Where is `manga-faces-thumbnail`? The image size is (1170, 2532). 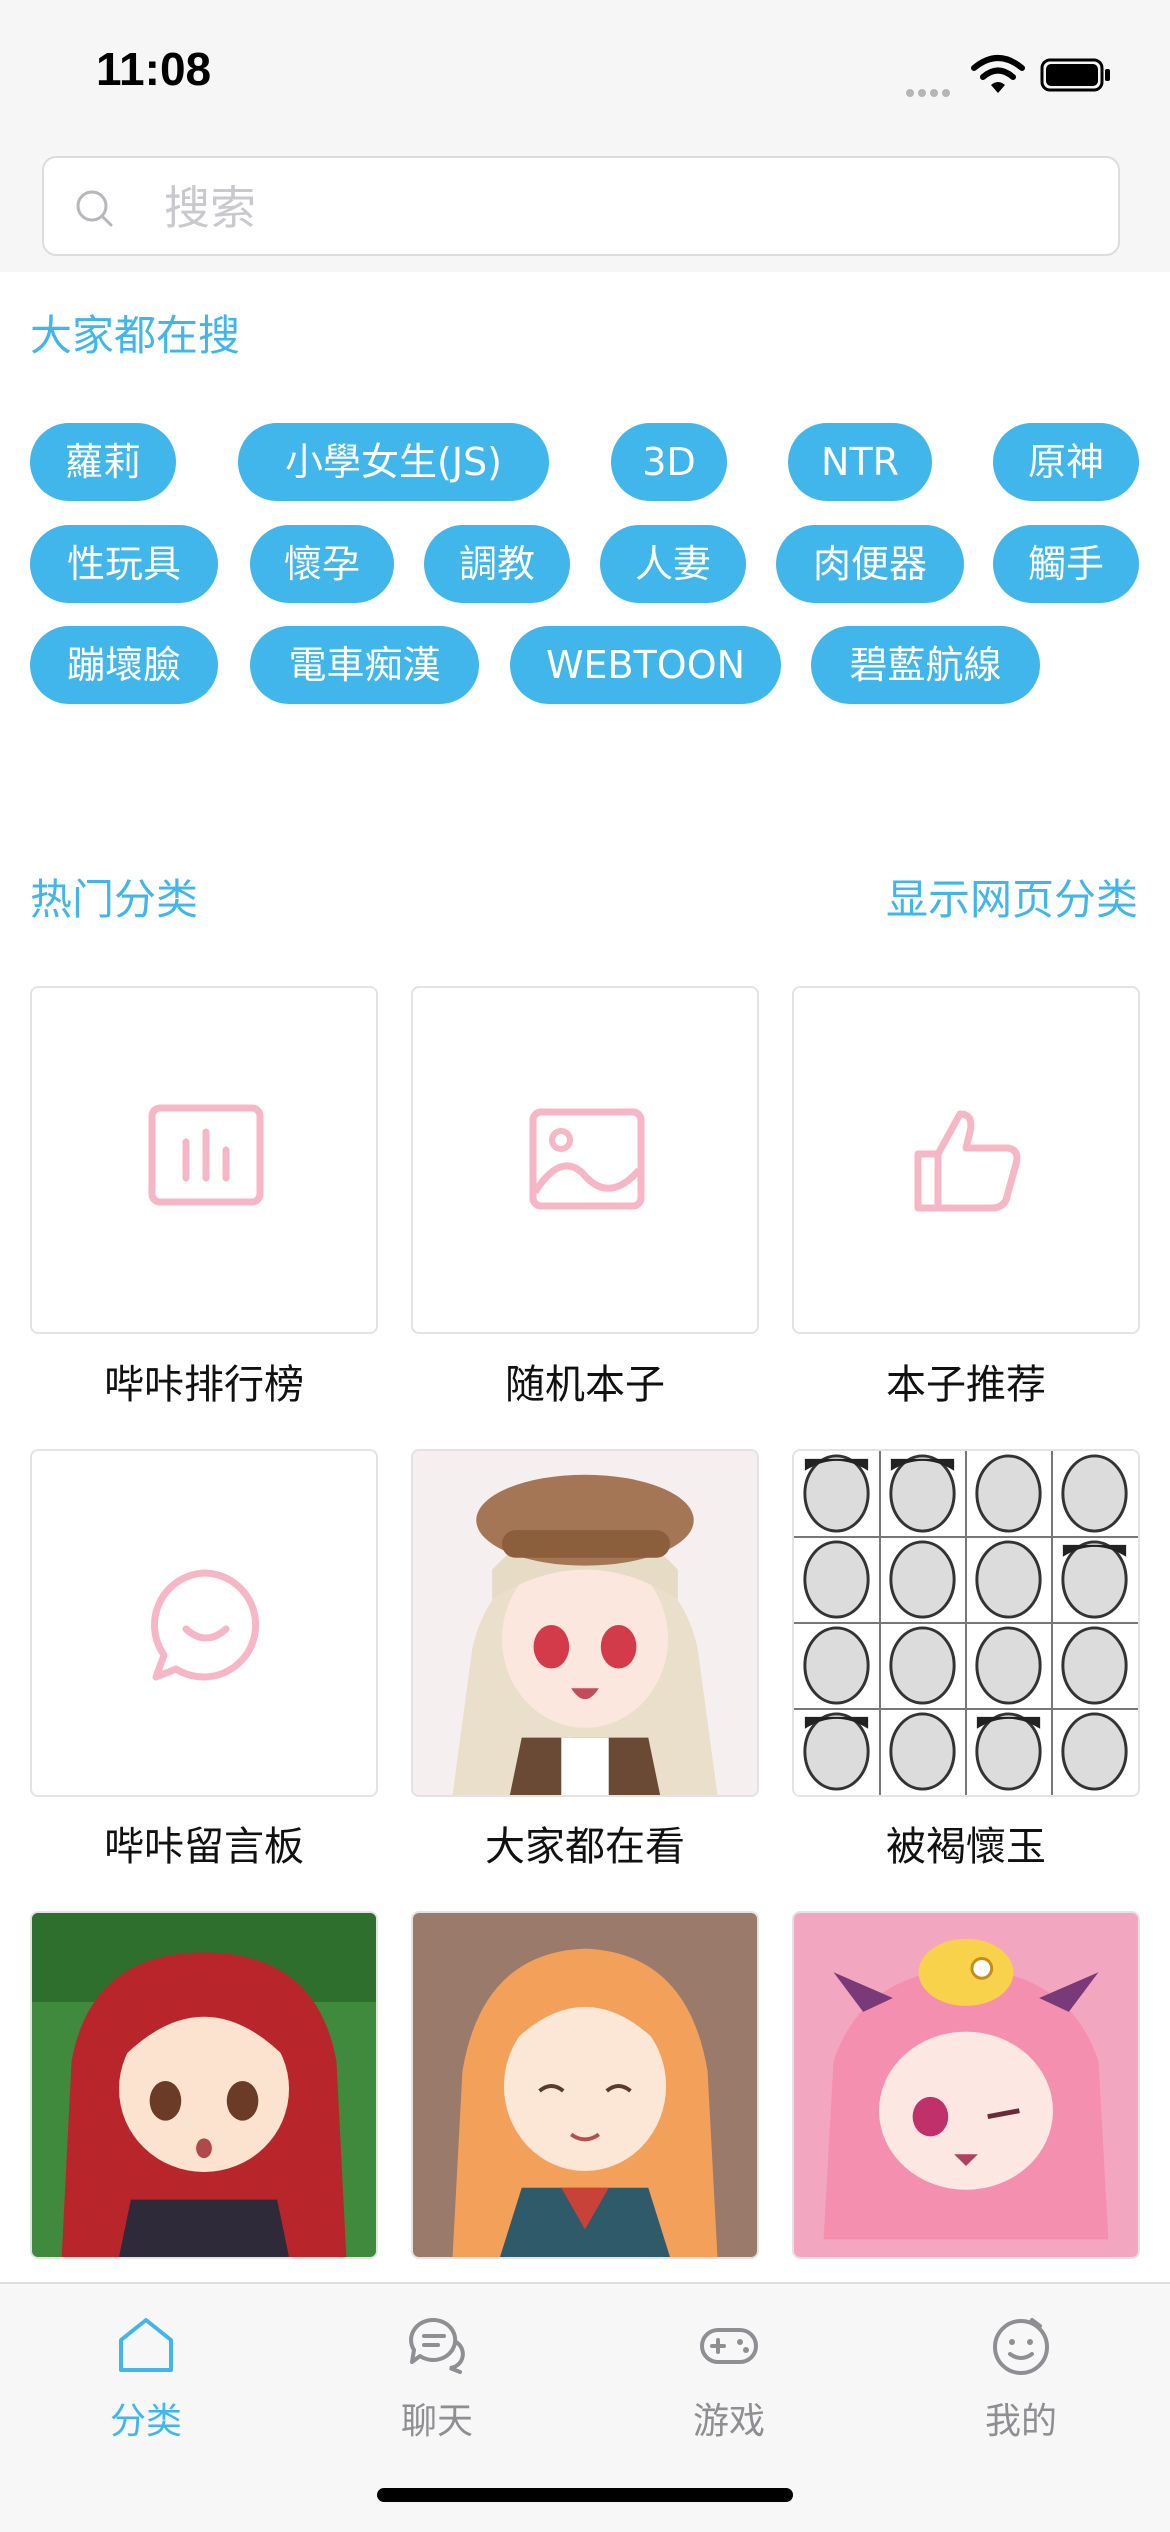 manga-faces-thumbnail is located at coordinates (966, 1623).